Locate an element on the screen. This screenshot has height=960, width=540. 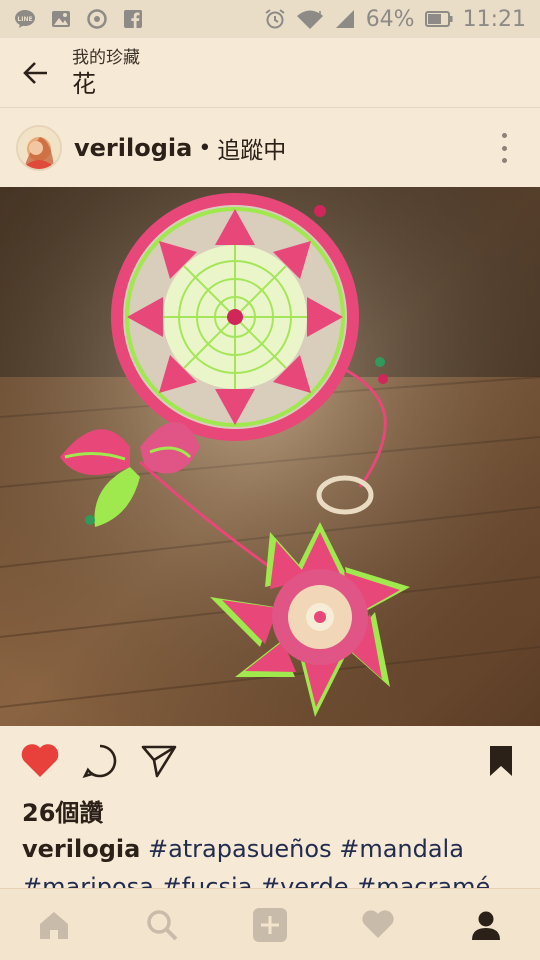
caption-line-1: verilogia #atrapasueños #mandala is located at coordinates (277, 849).